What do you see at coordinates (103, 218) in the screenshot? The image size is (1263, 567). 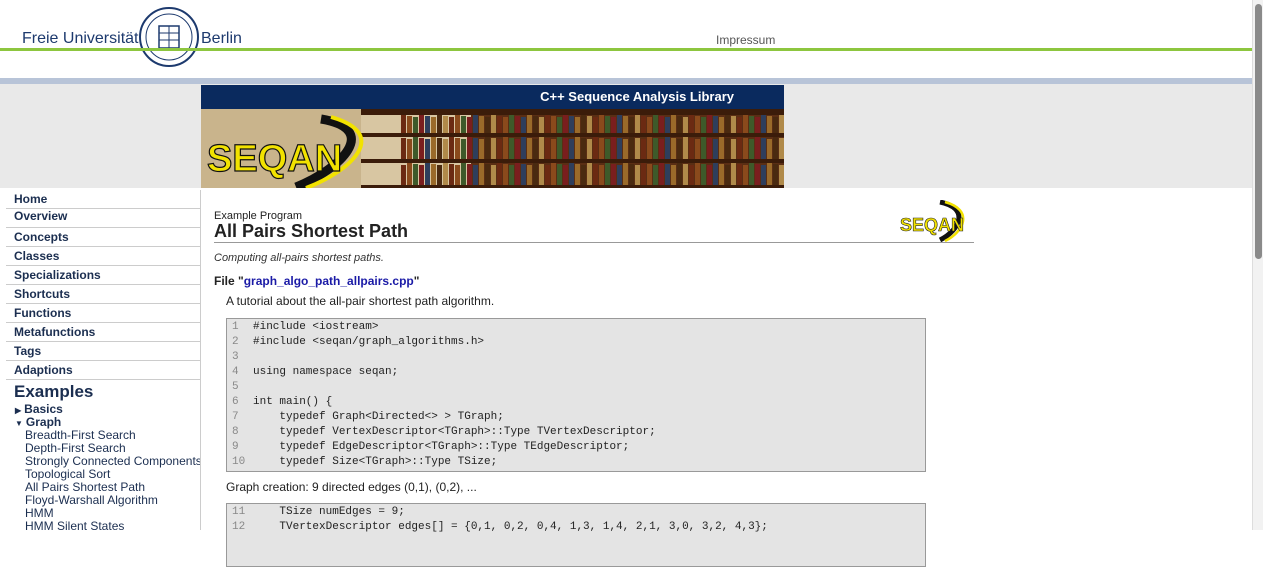 I see `sidebar-item-overview: Overview` at bounding box center [103, 218].